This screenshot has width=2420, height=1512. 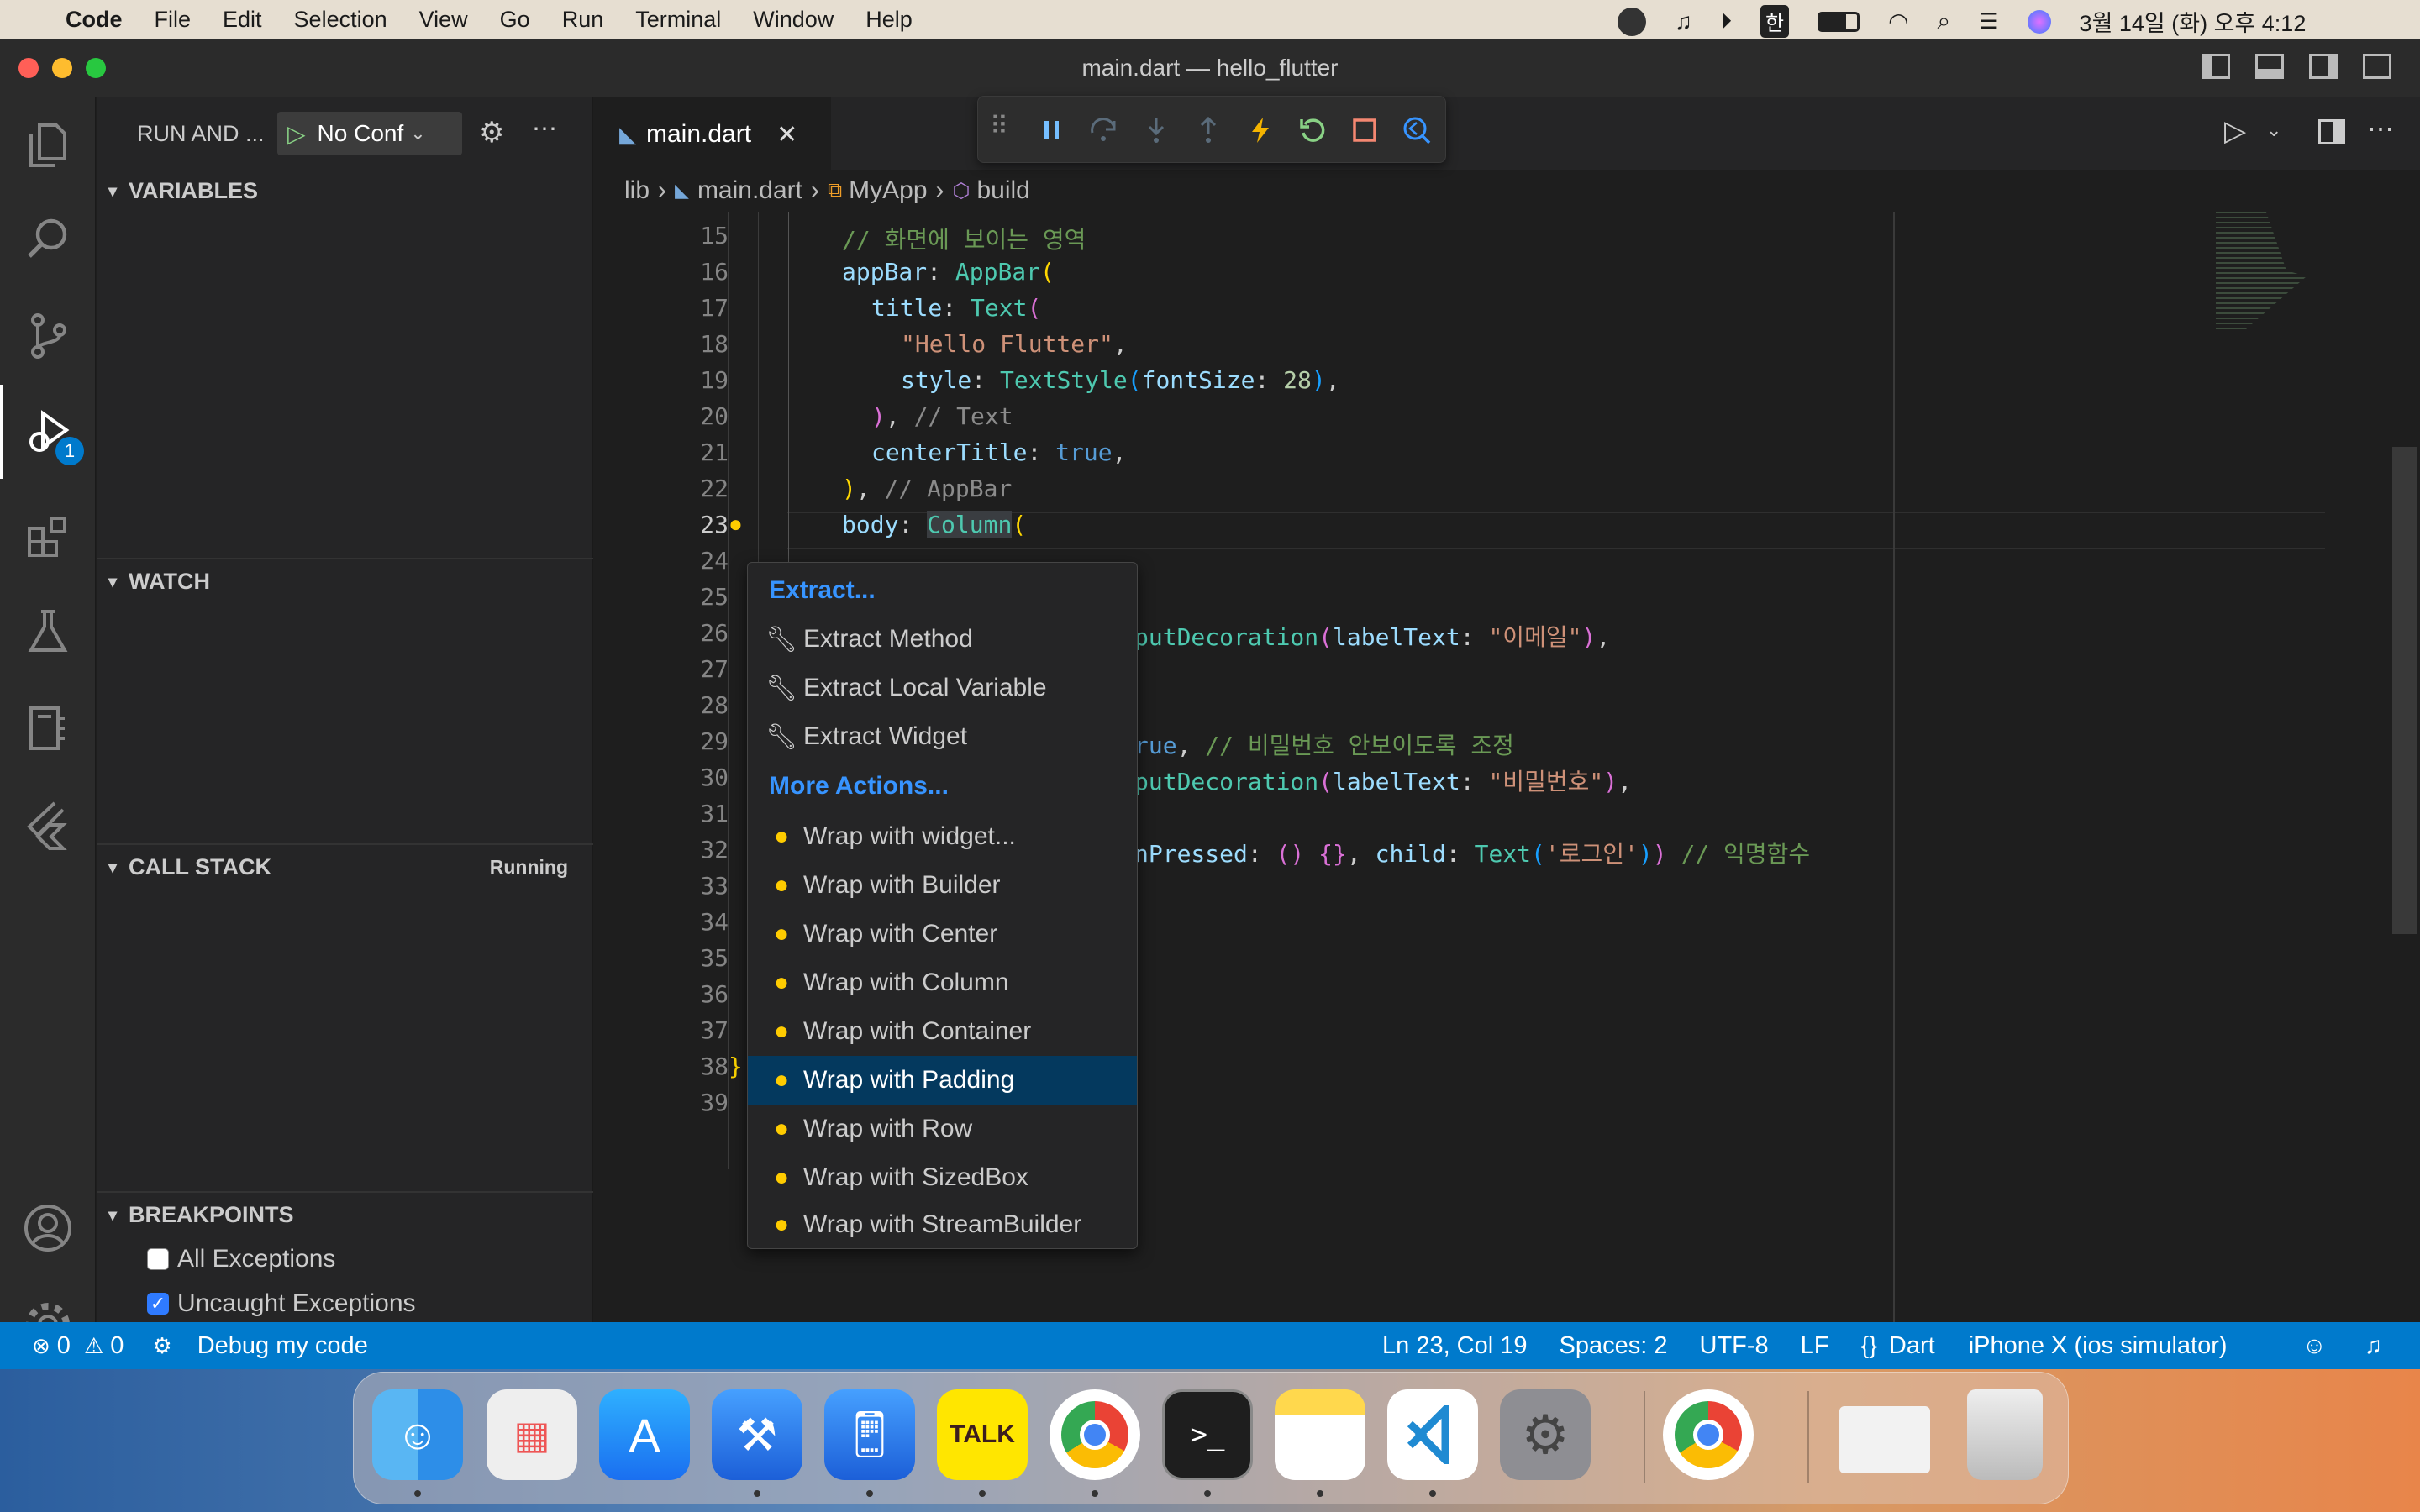 I want to click on menu-item-wrap-with-container: ● Wrap with Container, so click(x=942, y=1031).